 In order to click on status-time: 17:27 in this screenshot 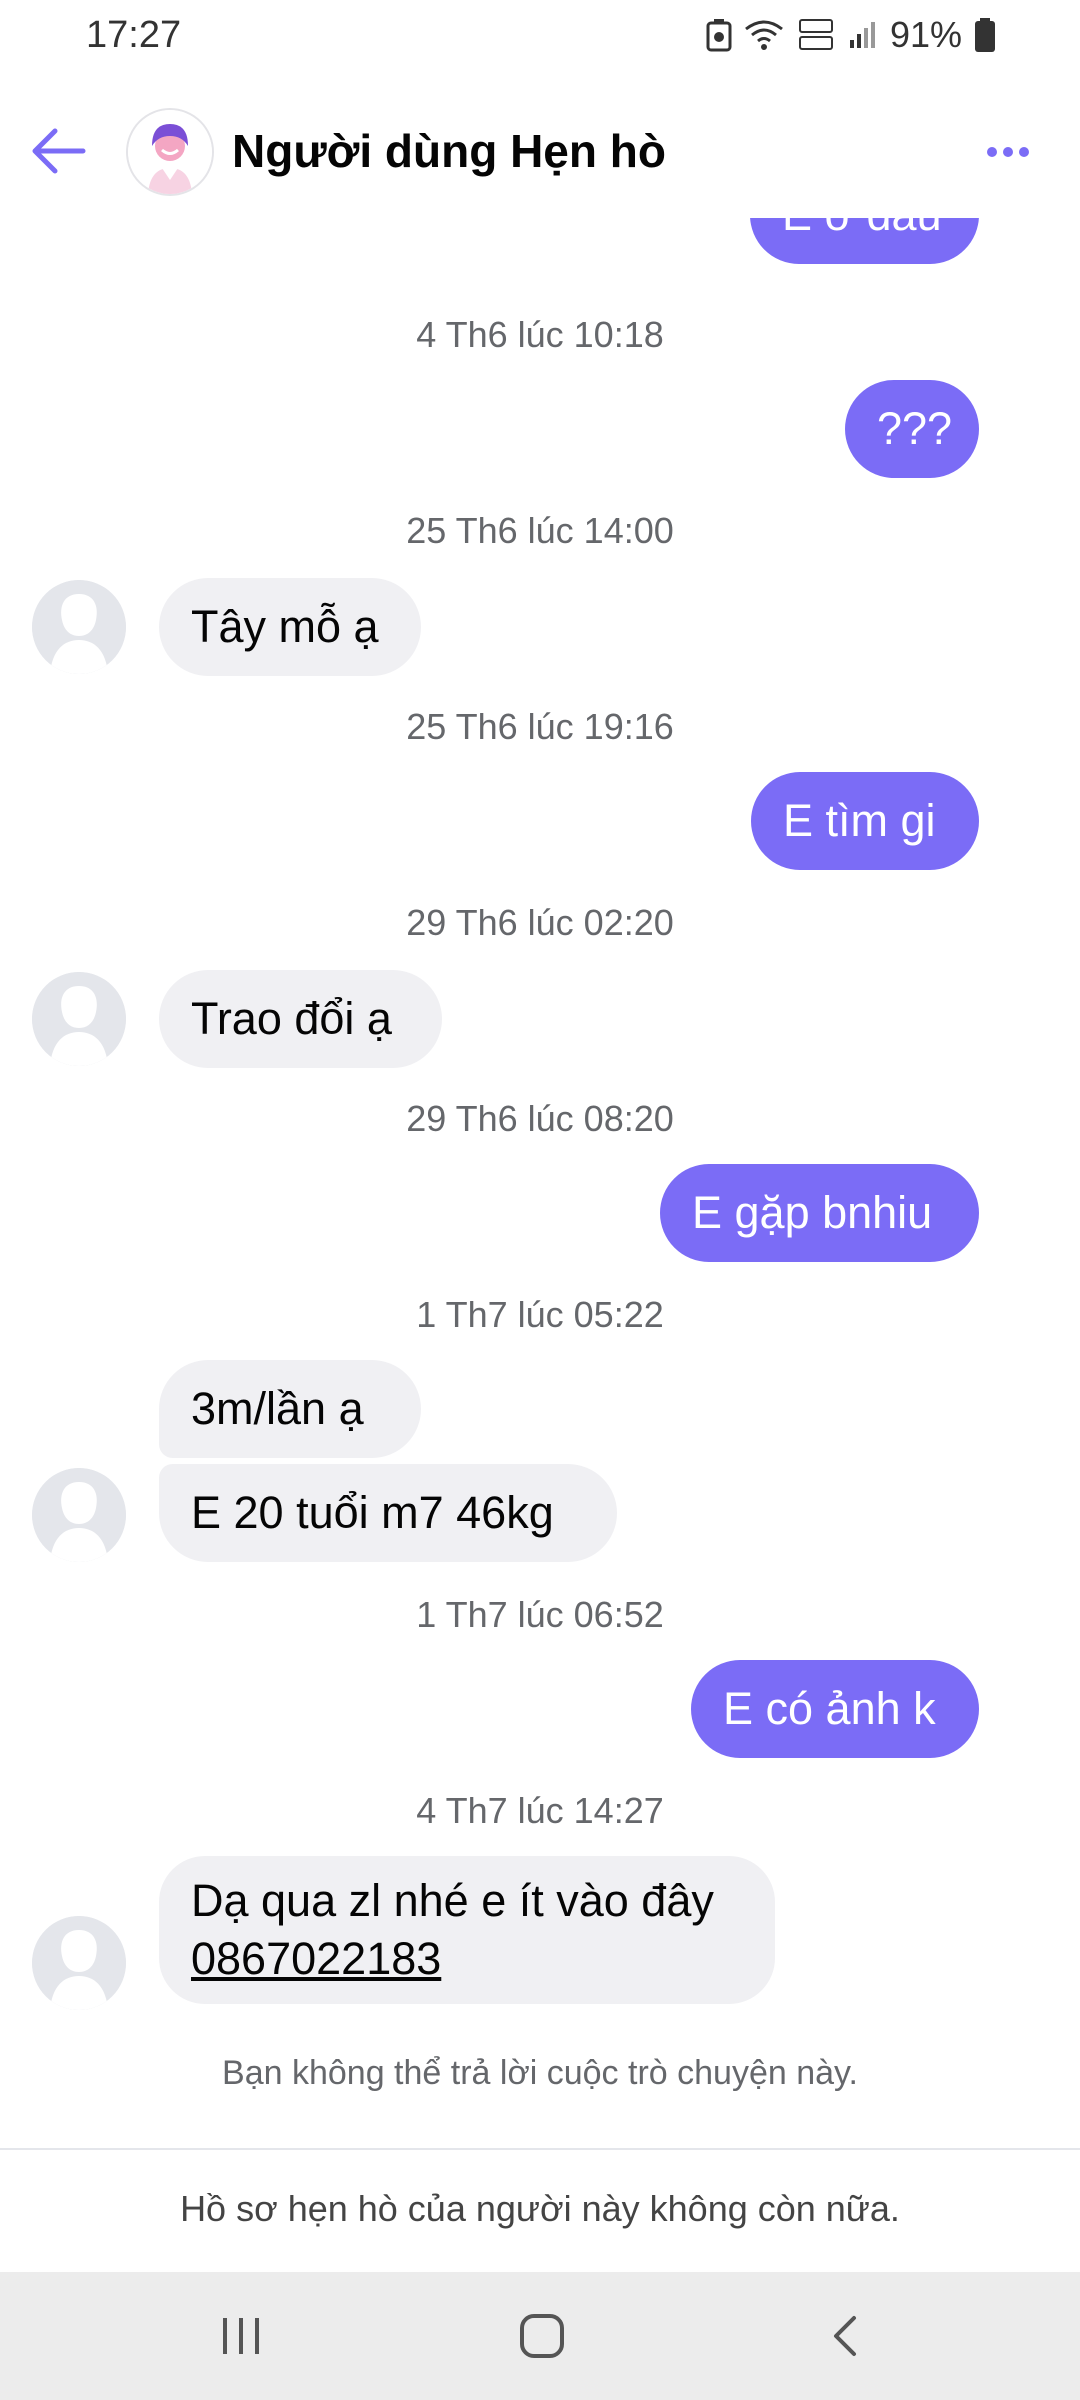, I will do `click(134, 35)`.